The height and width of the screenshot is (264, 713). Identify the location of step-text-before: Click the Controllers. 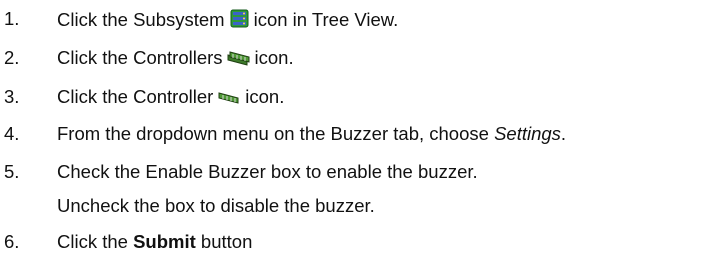
(140, 57).